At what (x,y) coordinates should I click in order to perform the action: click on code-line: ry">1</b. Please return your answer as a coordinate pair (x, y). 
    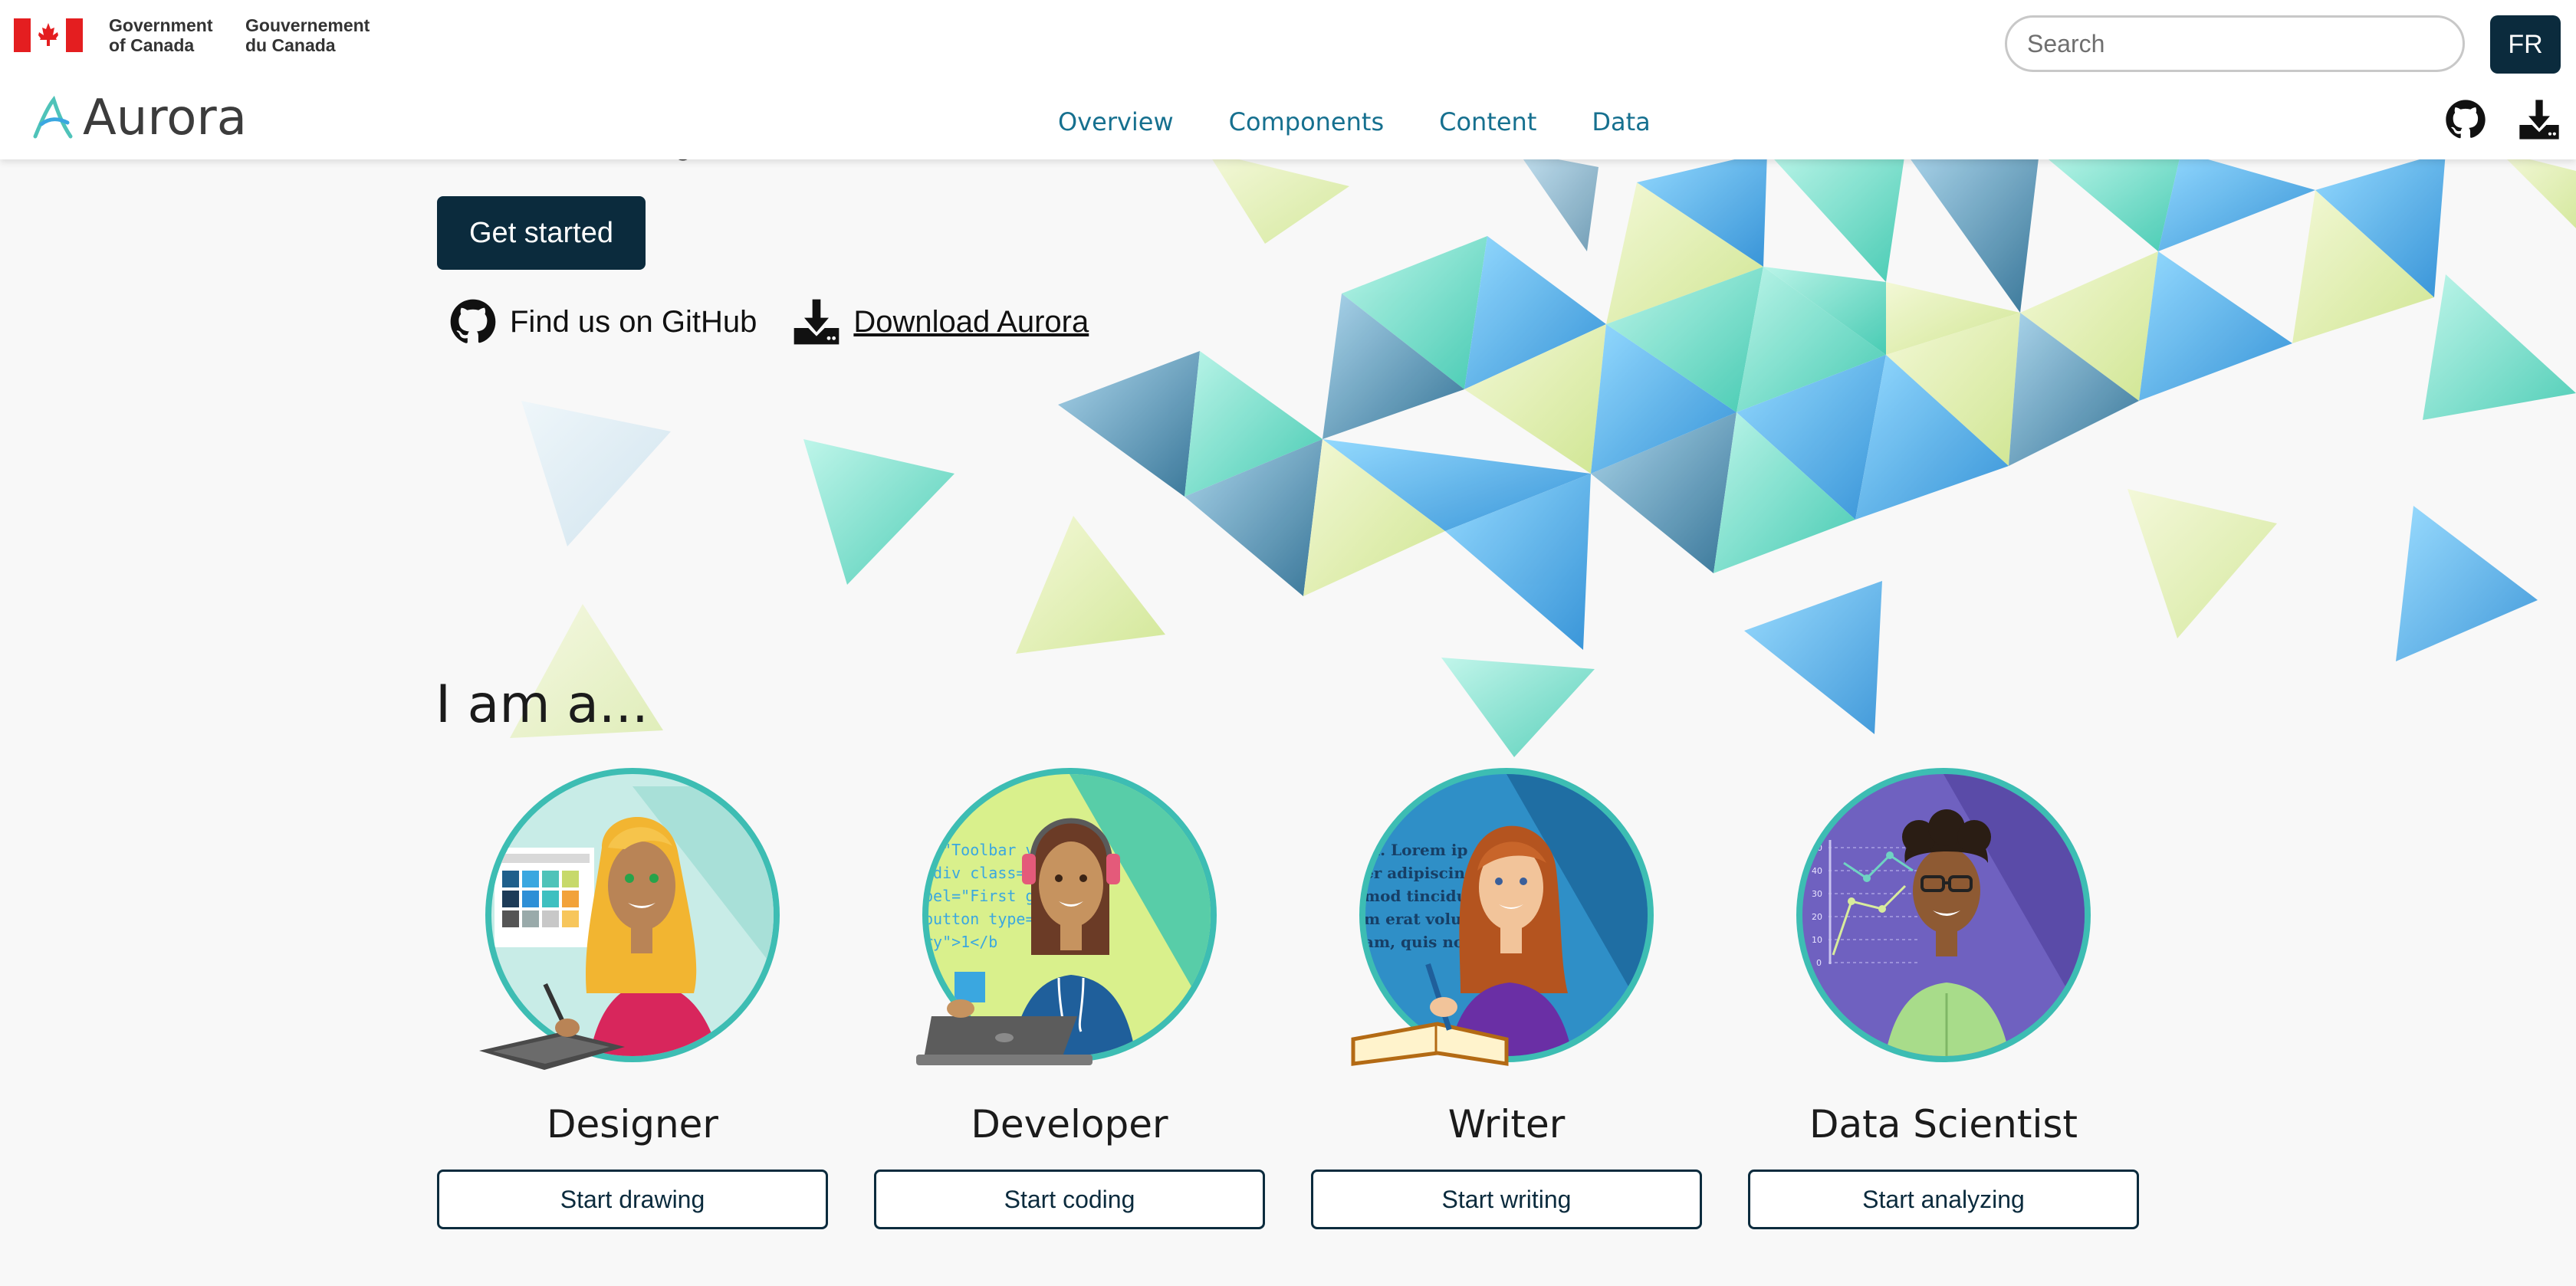
    Looking at the image, I should click on (961, 942).